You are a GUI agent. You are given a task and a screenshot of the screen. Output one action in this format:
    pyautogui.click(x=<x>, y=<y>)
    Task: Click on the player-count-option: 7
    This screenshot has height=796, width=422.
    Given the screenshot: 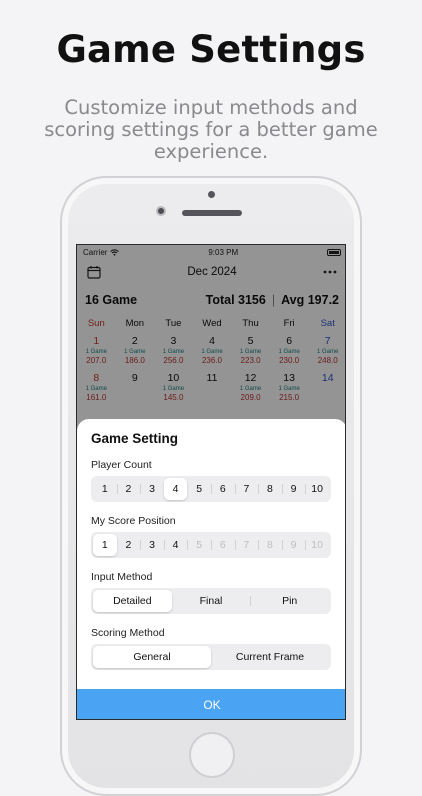 What is the action you would take?
    pyautogui.click(x=246, y=489)
    